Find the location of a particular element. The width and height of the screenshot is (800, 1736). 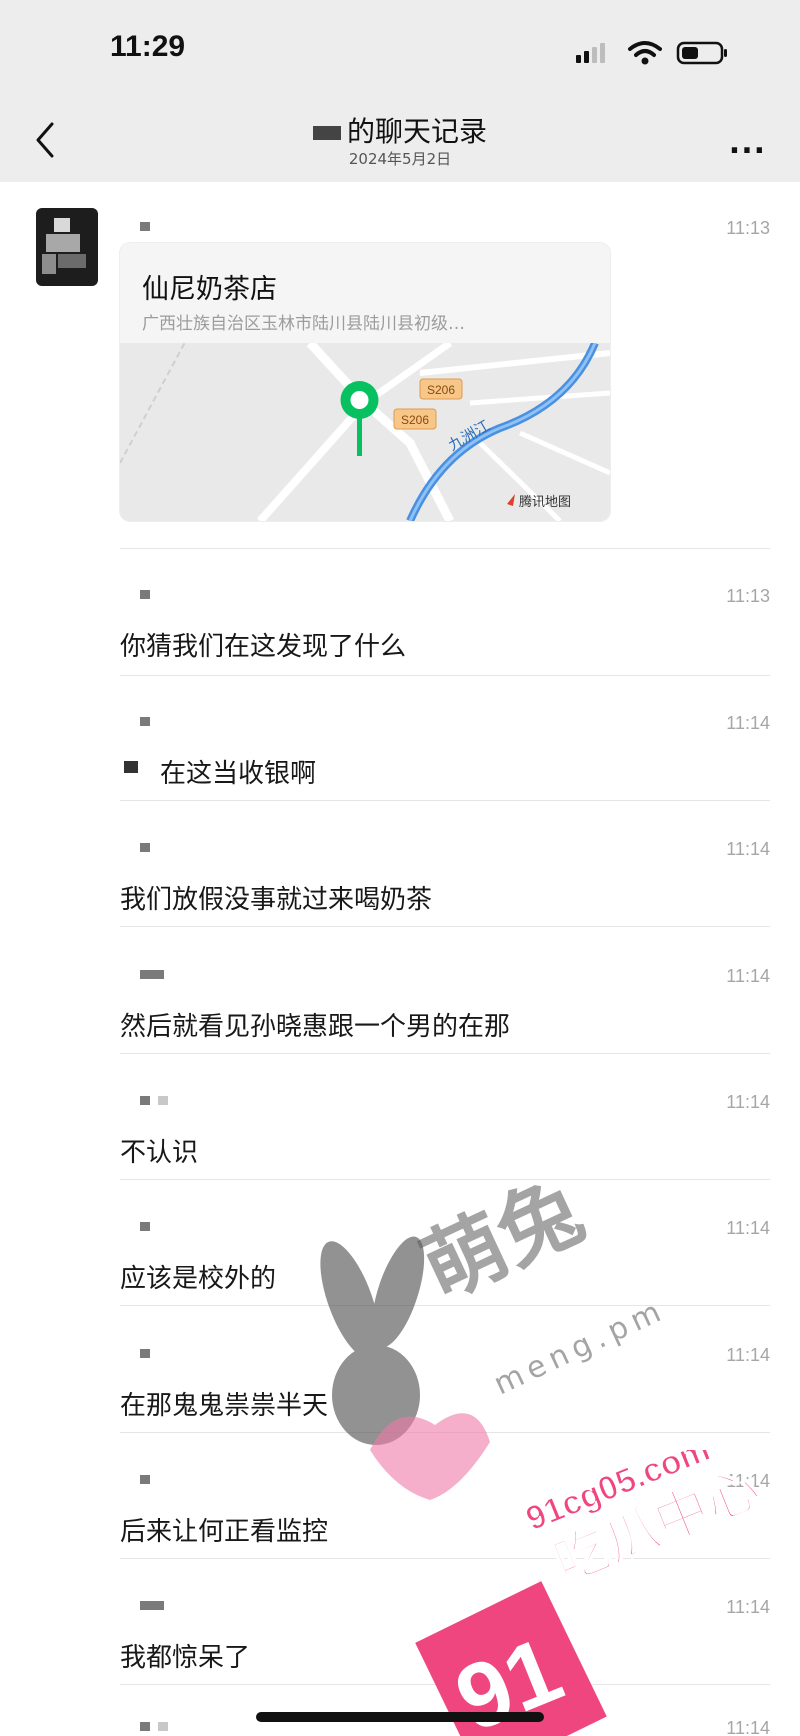

wifi-icon is located at coordinates (645, 53).